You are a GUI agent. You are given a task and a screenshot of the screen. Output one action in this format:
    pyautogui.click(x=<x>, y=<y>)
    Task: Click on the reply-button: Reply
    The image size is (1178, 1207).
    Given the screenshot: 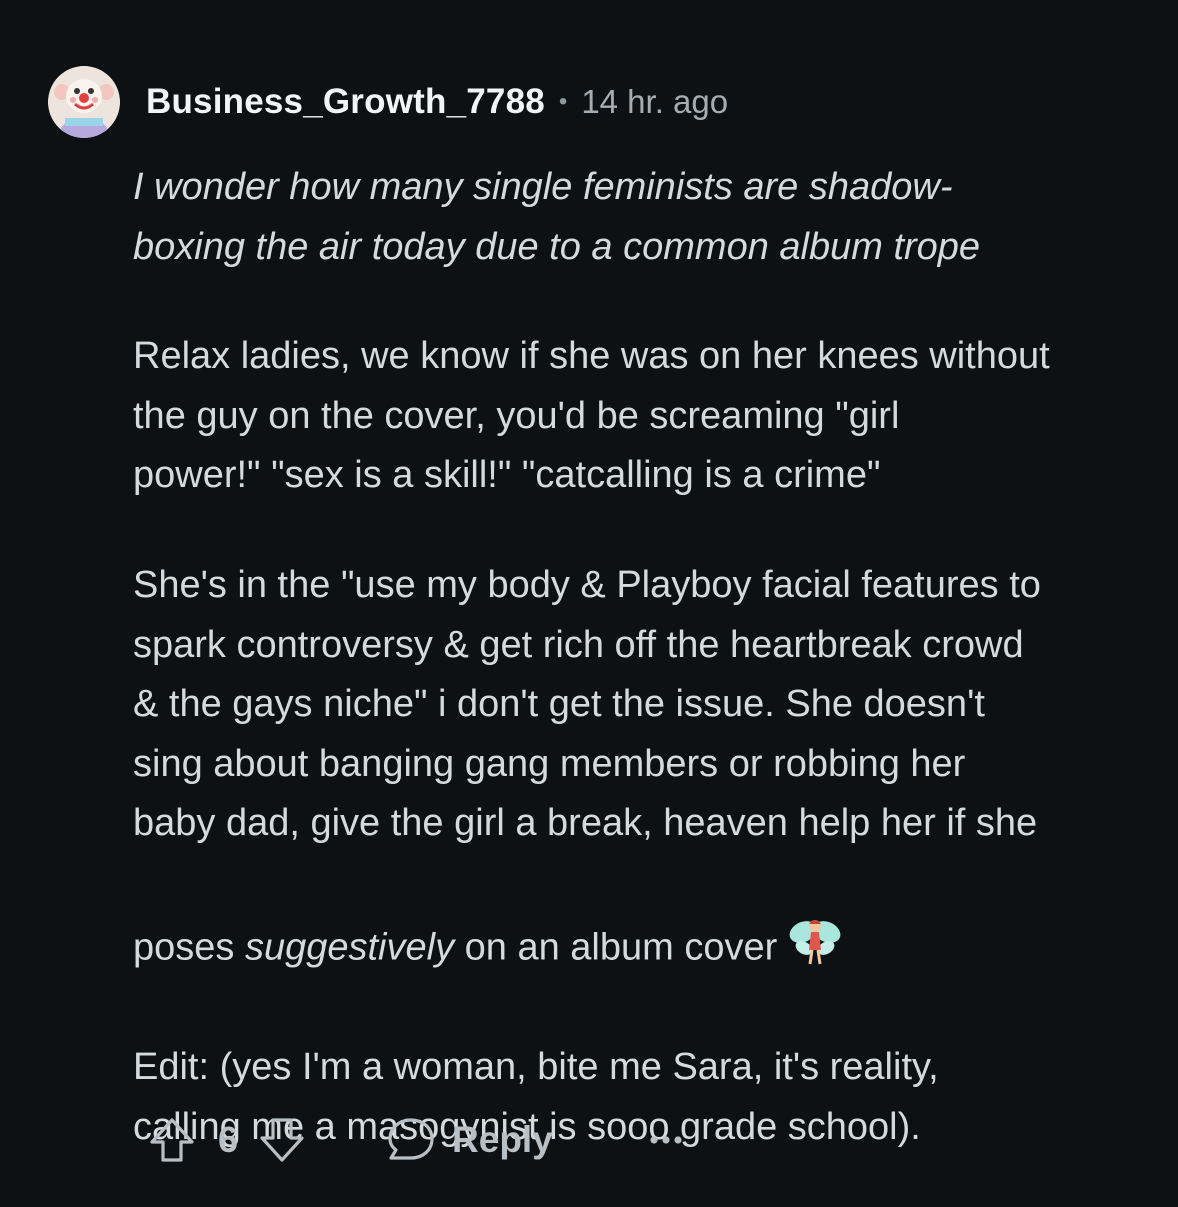 What is the action you would take?
    pyautogui.click(x=469, y=1140)
    